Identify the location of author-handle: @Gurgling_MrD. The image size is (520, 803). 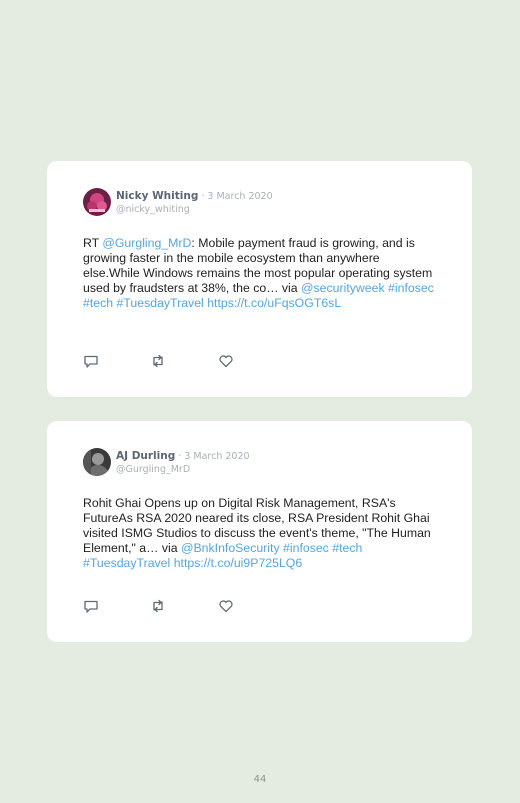
(153, 469).